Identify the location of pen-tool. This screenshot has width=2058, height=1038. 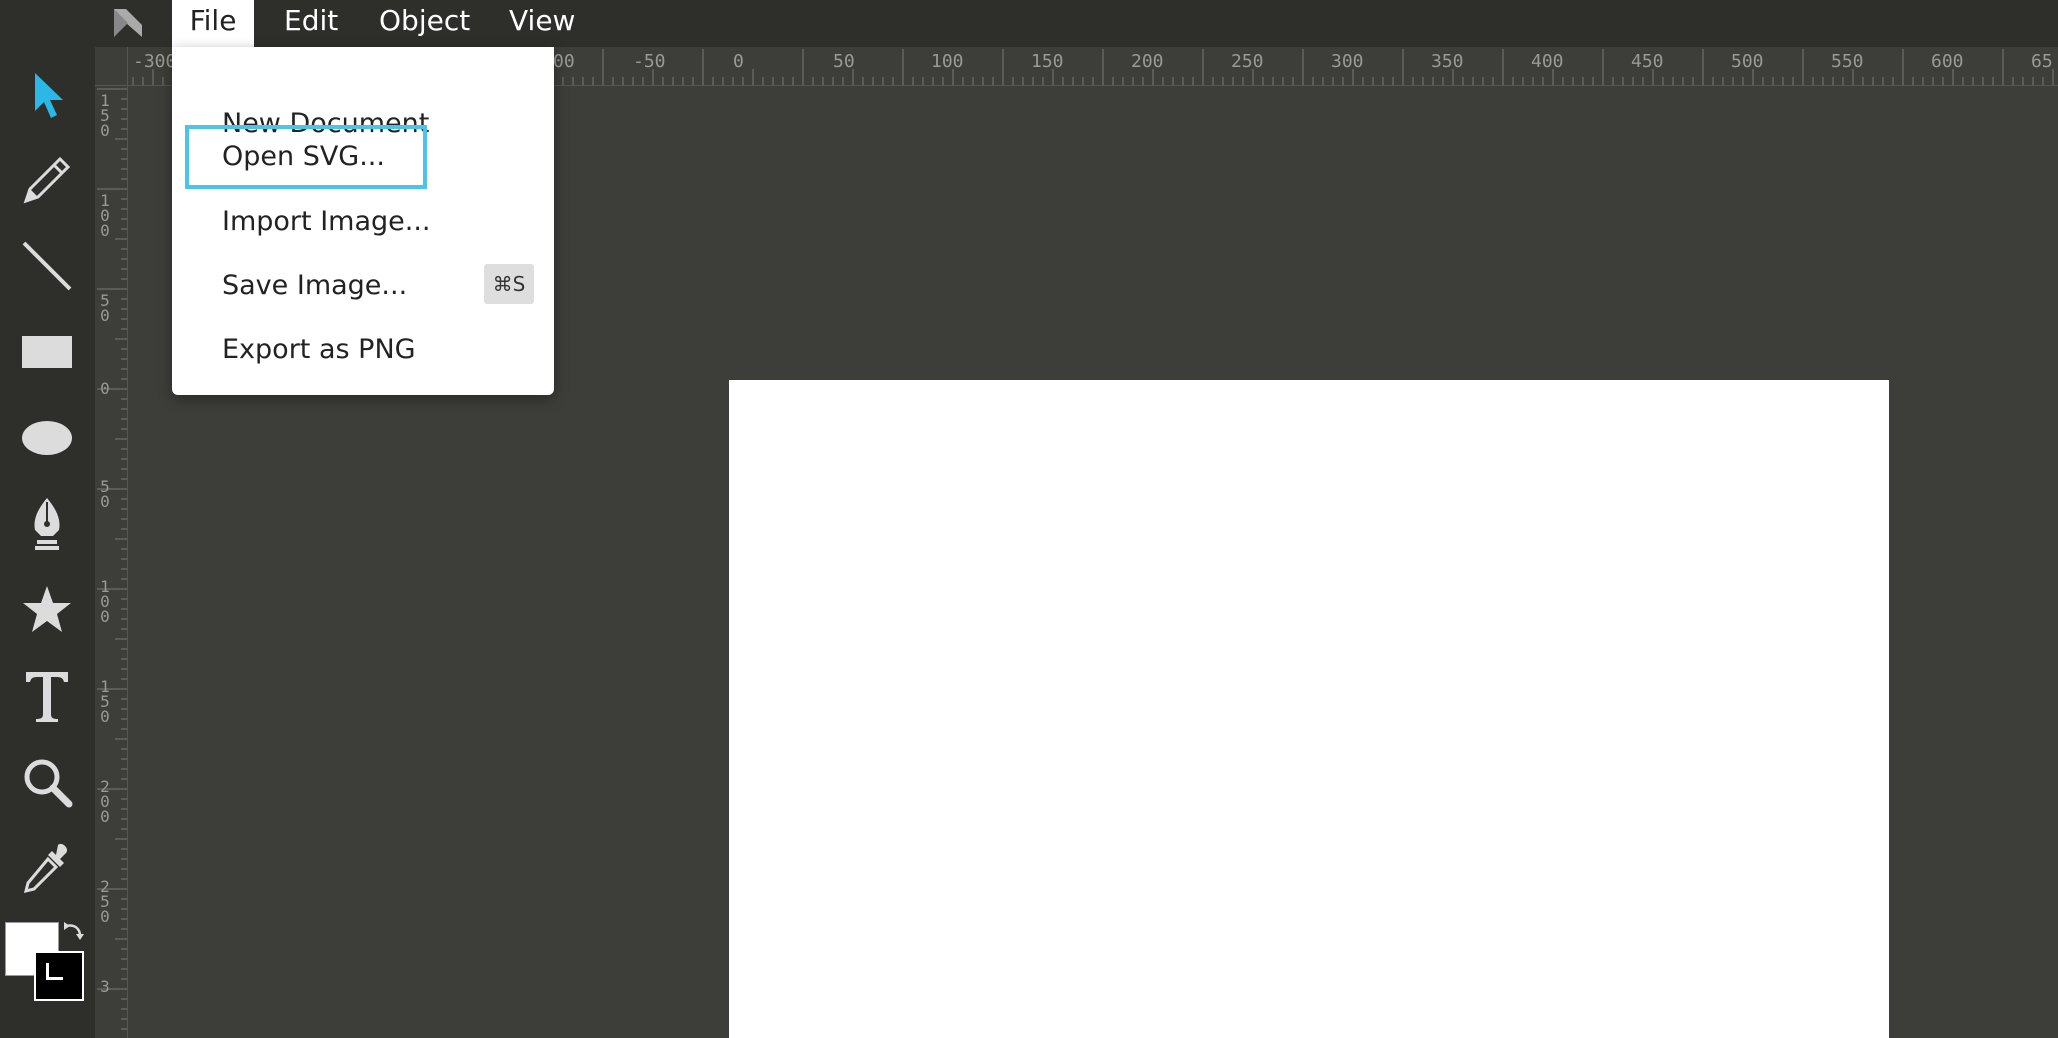
(47, 524).